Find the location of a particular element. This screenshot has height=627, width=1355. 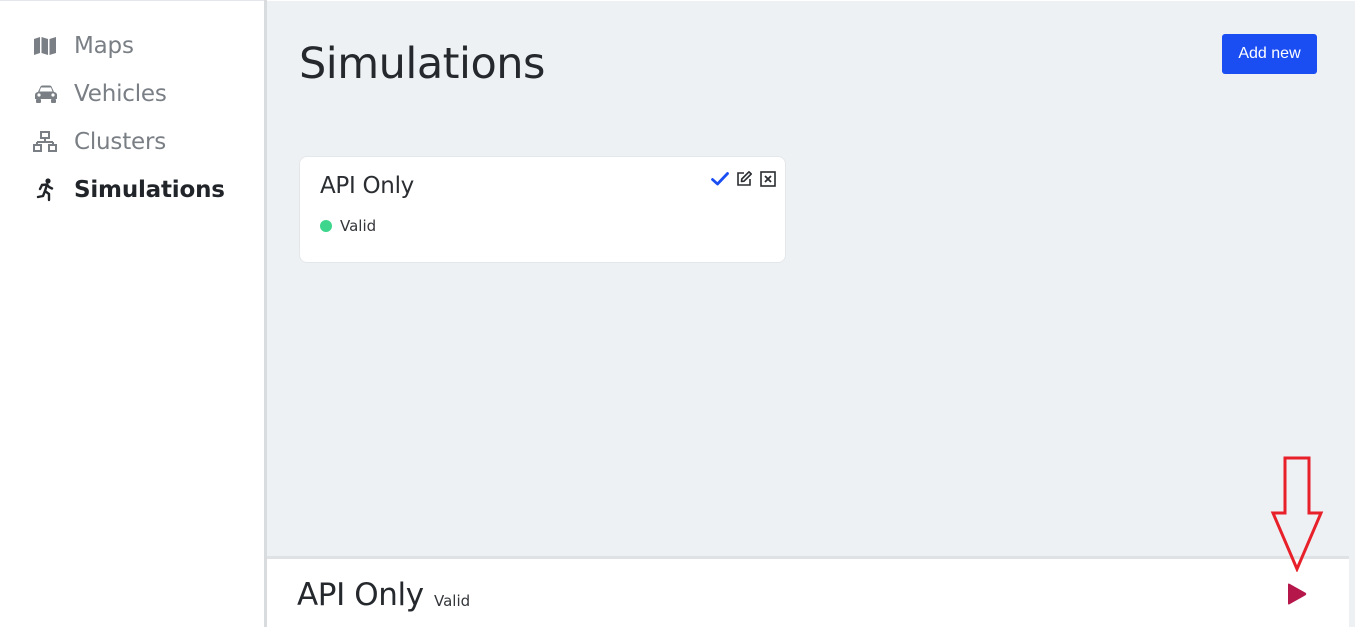

sidebar-item-clusters: Clusters is located at coordinates (99, 142).